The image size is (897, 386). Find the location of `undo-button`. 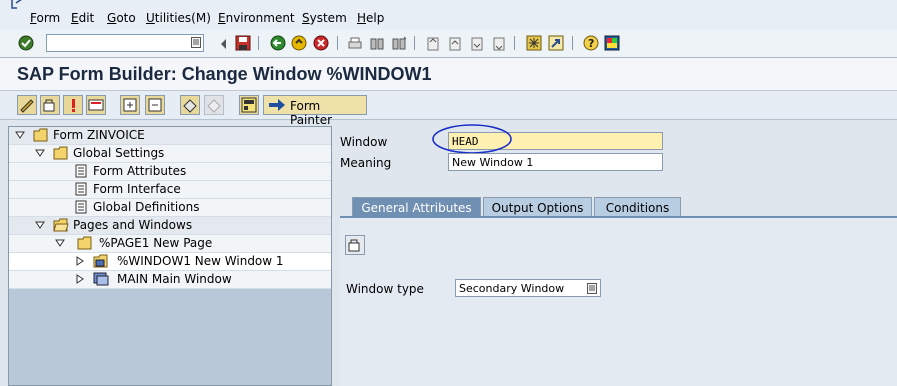

undo-button is located at coordinates (190, 105).